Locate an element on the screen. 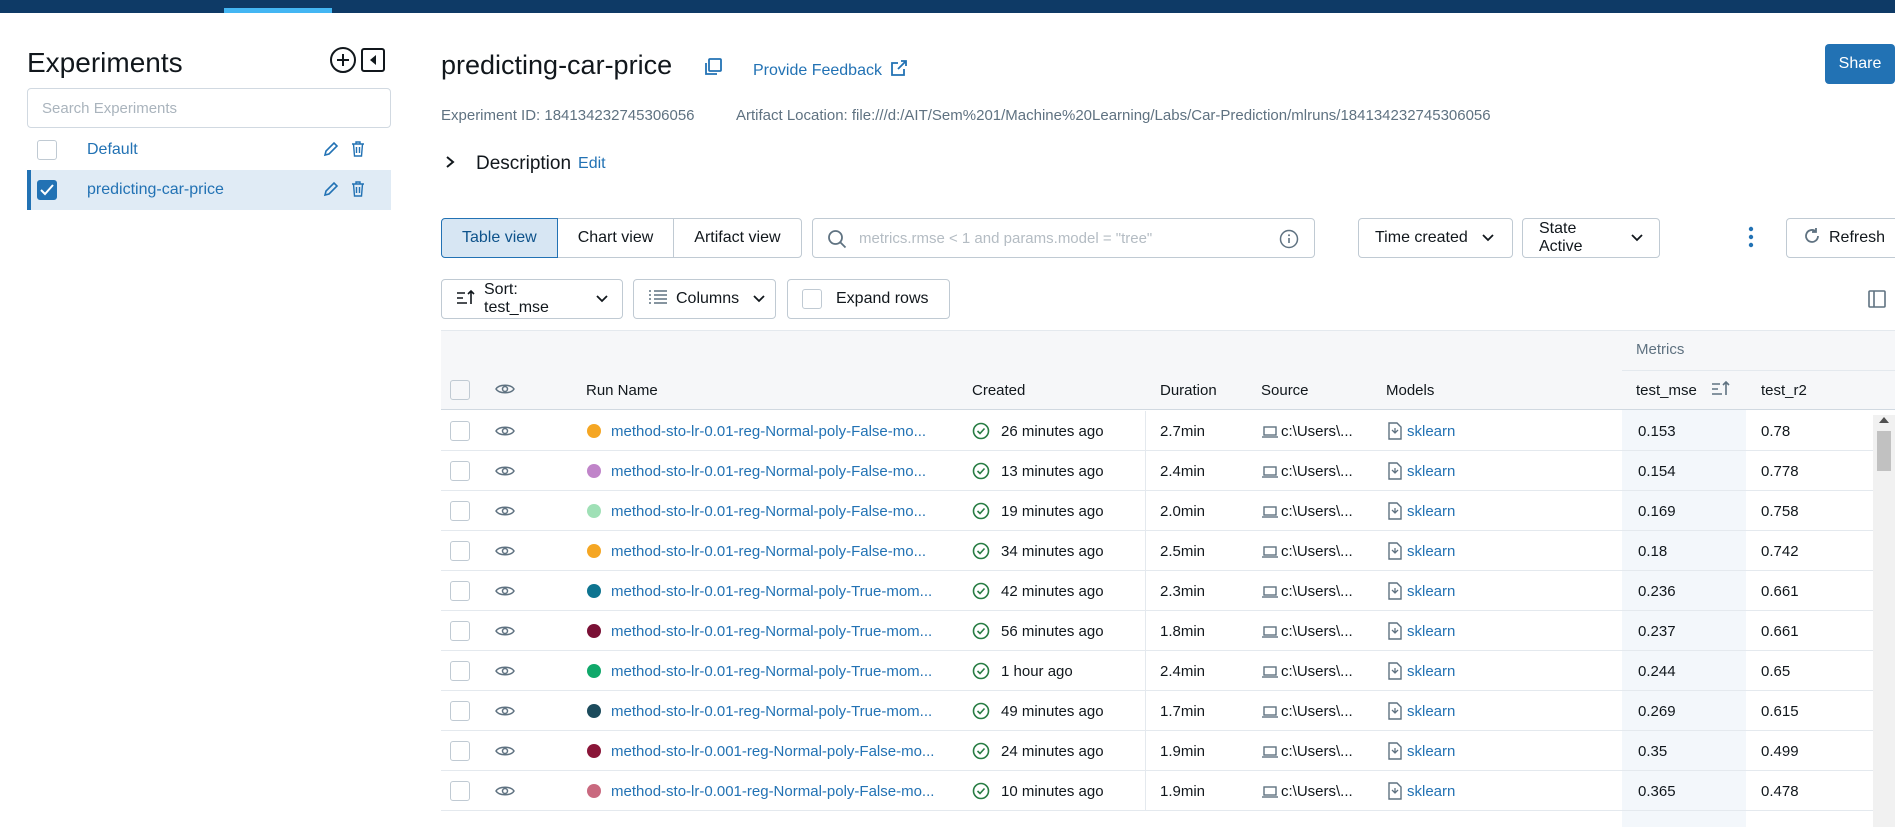 Image resolution: width=1895 pixels, height=827 pixels. column-header-test-mse: test_mse is located at coordinates (1666, 390).